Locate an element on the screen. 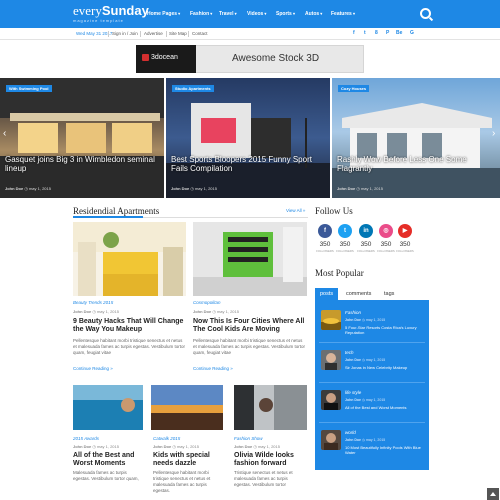 This screenshot has width=500, height=500. post-category: Cosmopolitan is located at coordinates (207, 302).